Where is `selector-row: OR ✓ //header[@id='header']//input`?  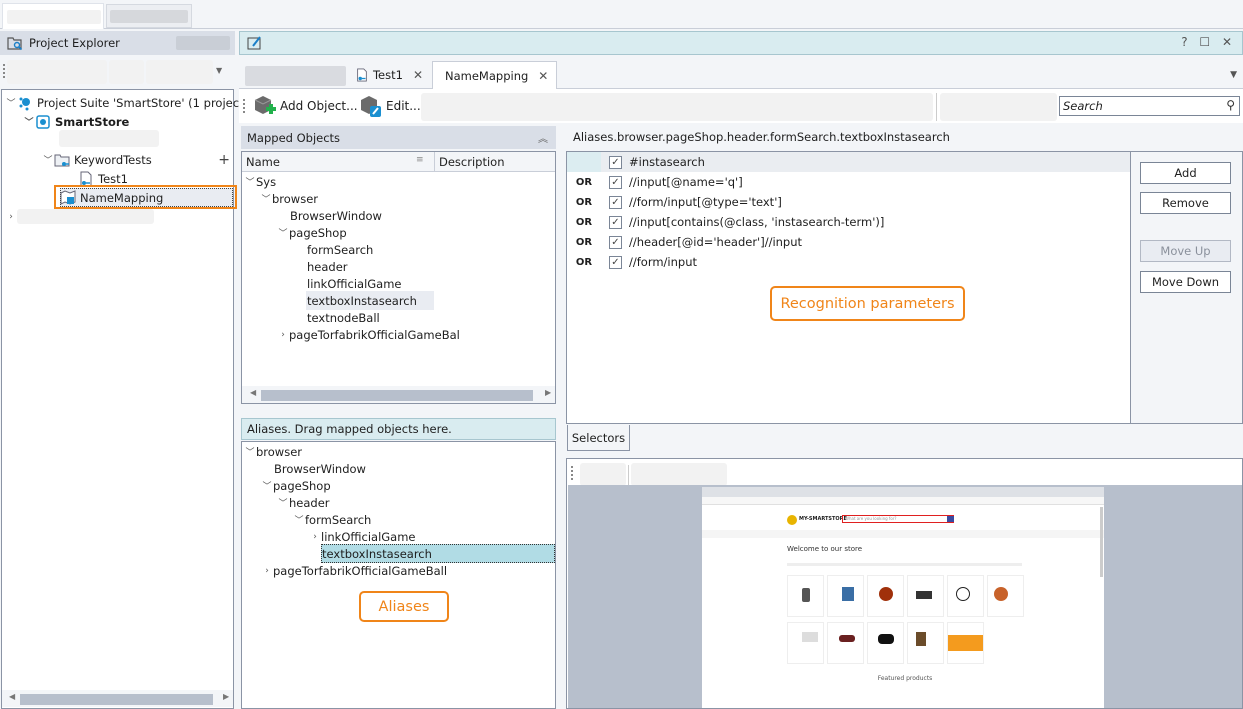
selector-row: OR ✓ //header[@id='header']//input is located at coordinates (848, 242).